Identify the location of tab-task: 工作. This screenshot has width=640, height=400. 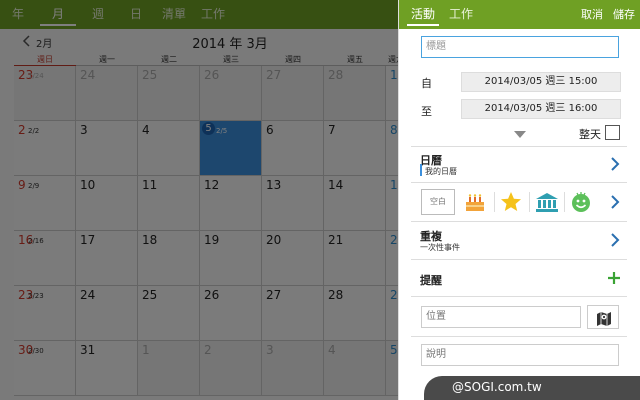
(461, 14).